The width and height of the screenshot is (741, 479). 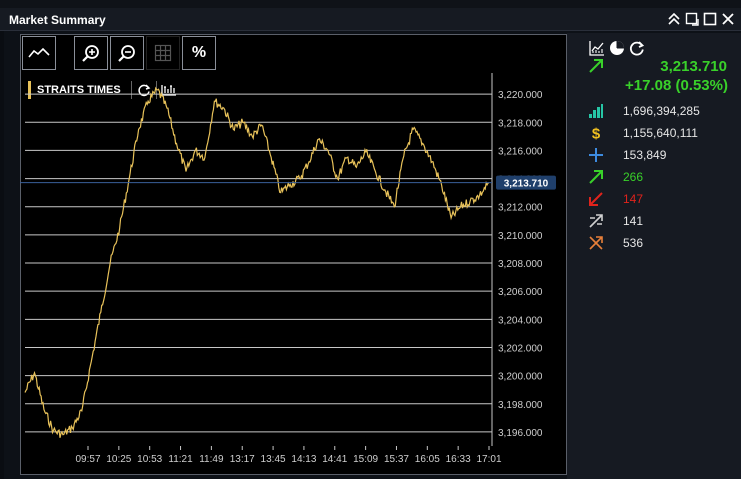 What do you see at coordinates (596, 199) in the screenshot?
I see `down-arrow-icon` at bounding box center [596, 199].